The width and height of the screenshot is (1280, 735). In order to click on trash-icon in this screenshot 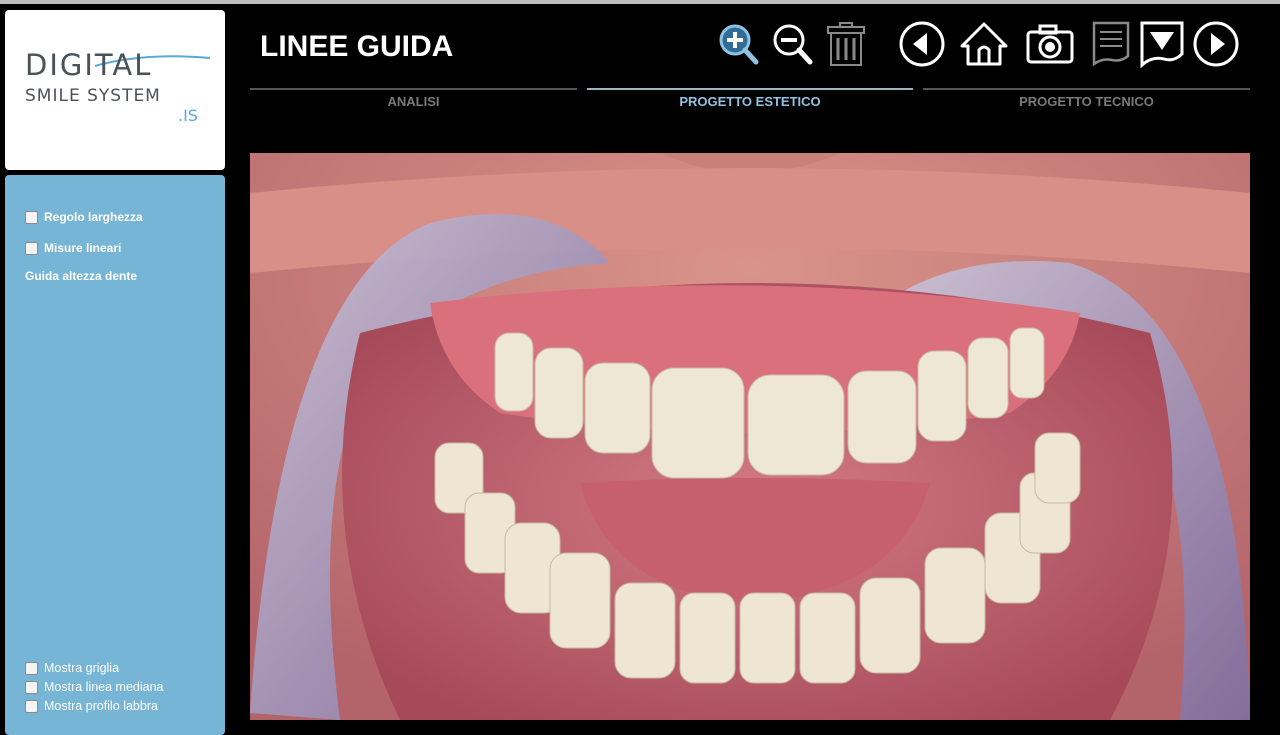, I will do `click(846, 44)`.